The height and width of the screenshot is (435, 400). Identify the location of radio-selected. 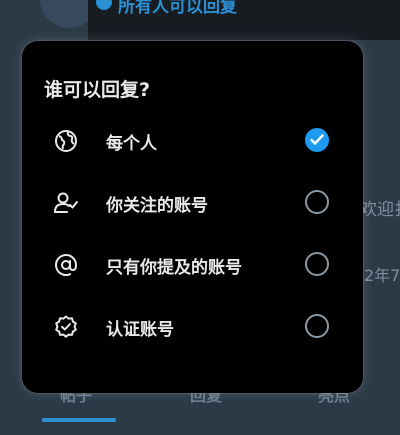
(317, 140).